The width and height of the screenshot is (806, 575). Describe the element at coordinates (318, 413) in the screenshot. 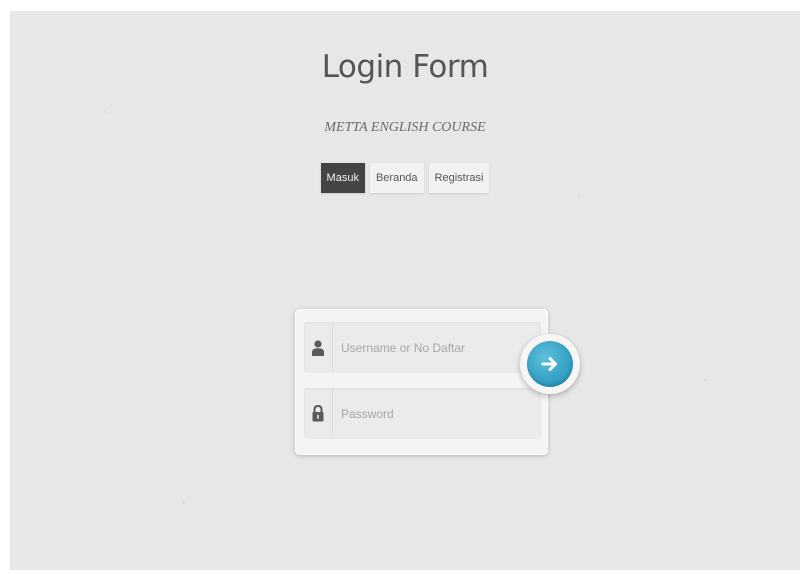

I see `lock-icon` at that location.